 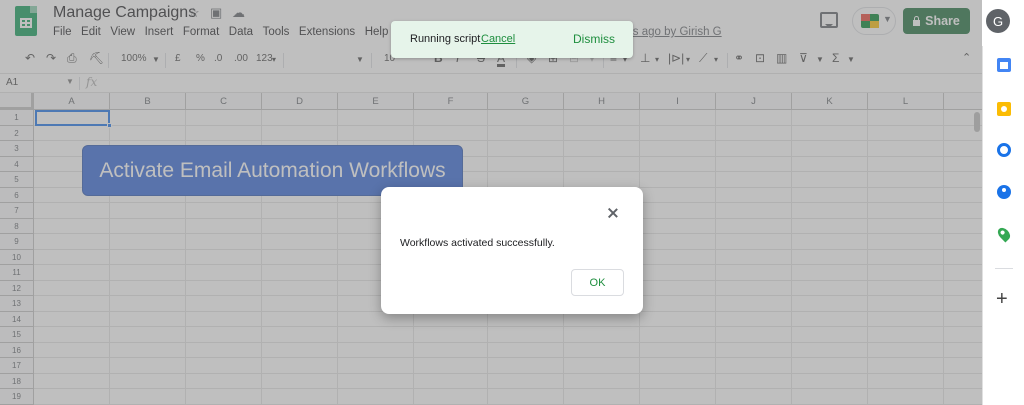 I want to click on contacts-icon, so click(x=1004, y=192).